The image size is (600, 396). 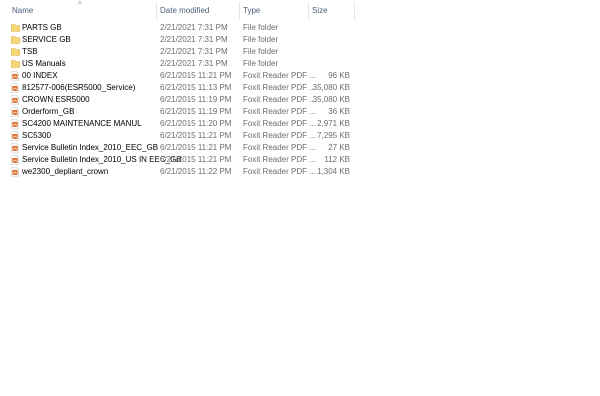 What do you see at coordinates (90, 147) in the screenshot?
I see `file-name: Service Bulletin Index_2010_EEC_GB` at bounding box center [90, 147].